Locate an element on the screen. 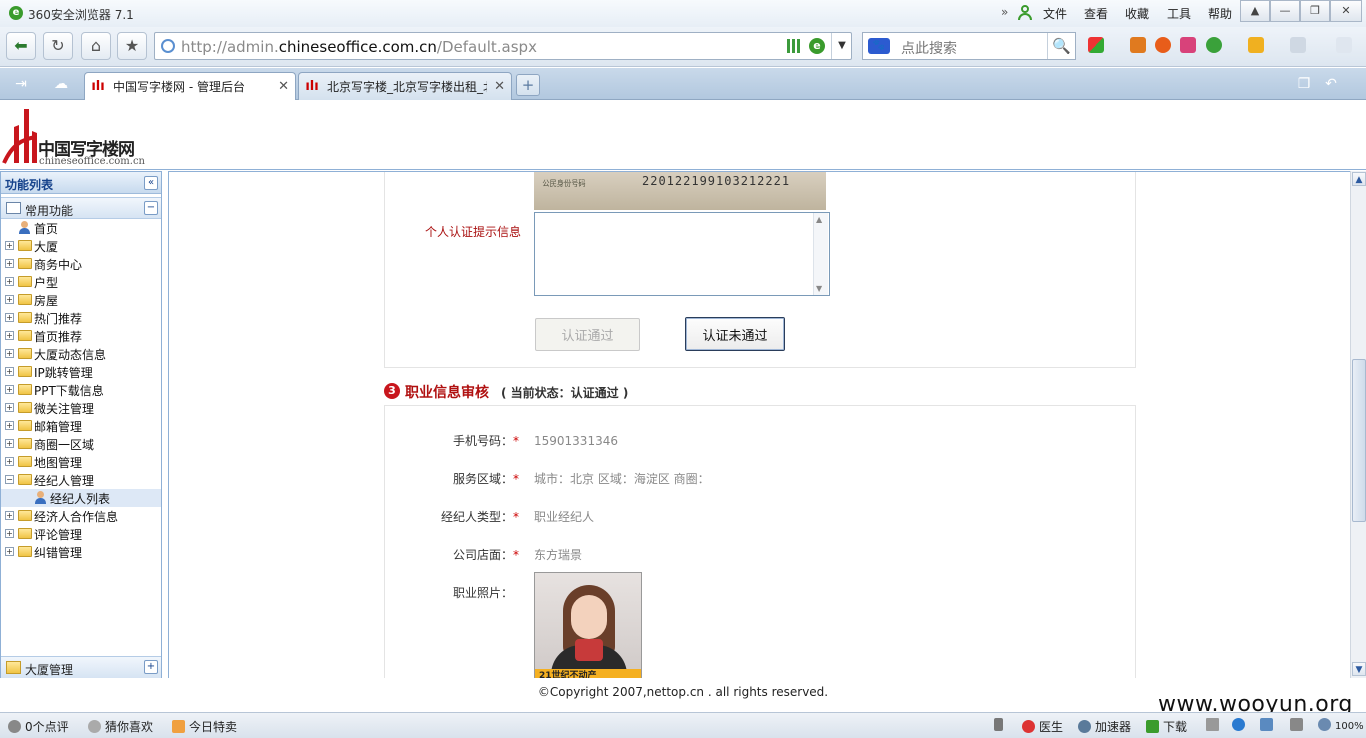  sidebar-item: + 微关注管理 is located at coordinates (81, 408).